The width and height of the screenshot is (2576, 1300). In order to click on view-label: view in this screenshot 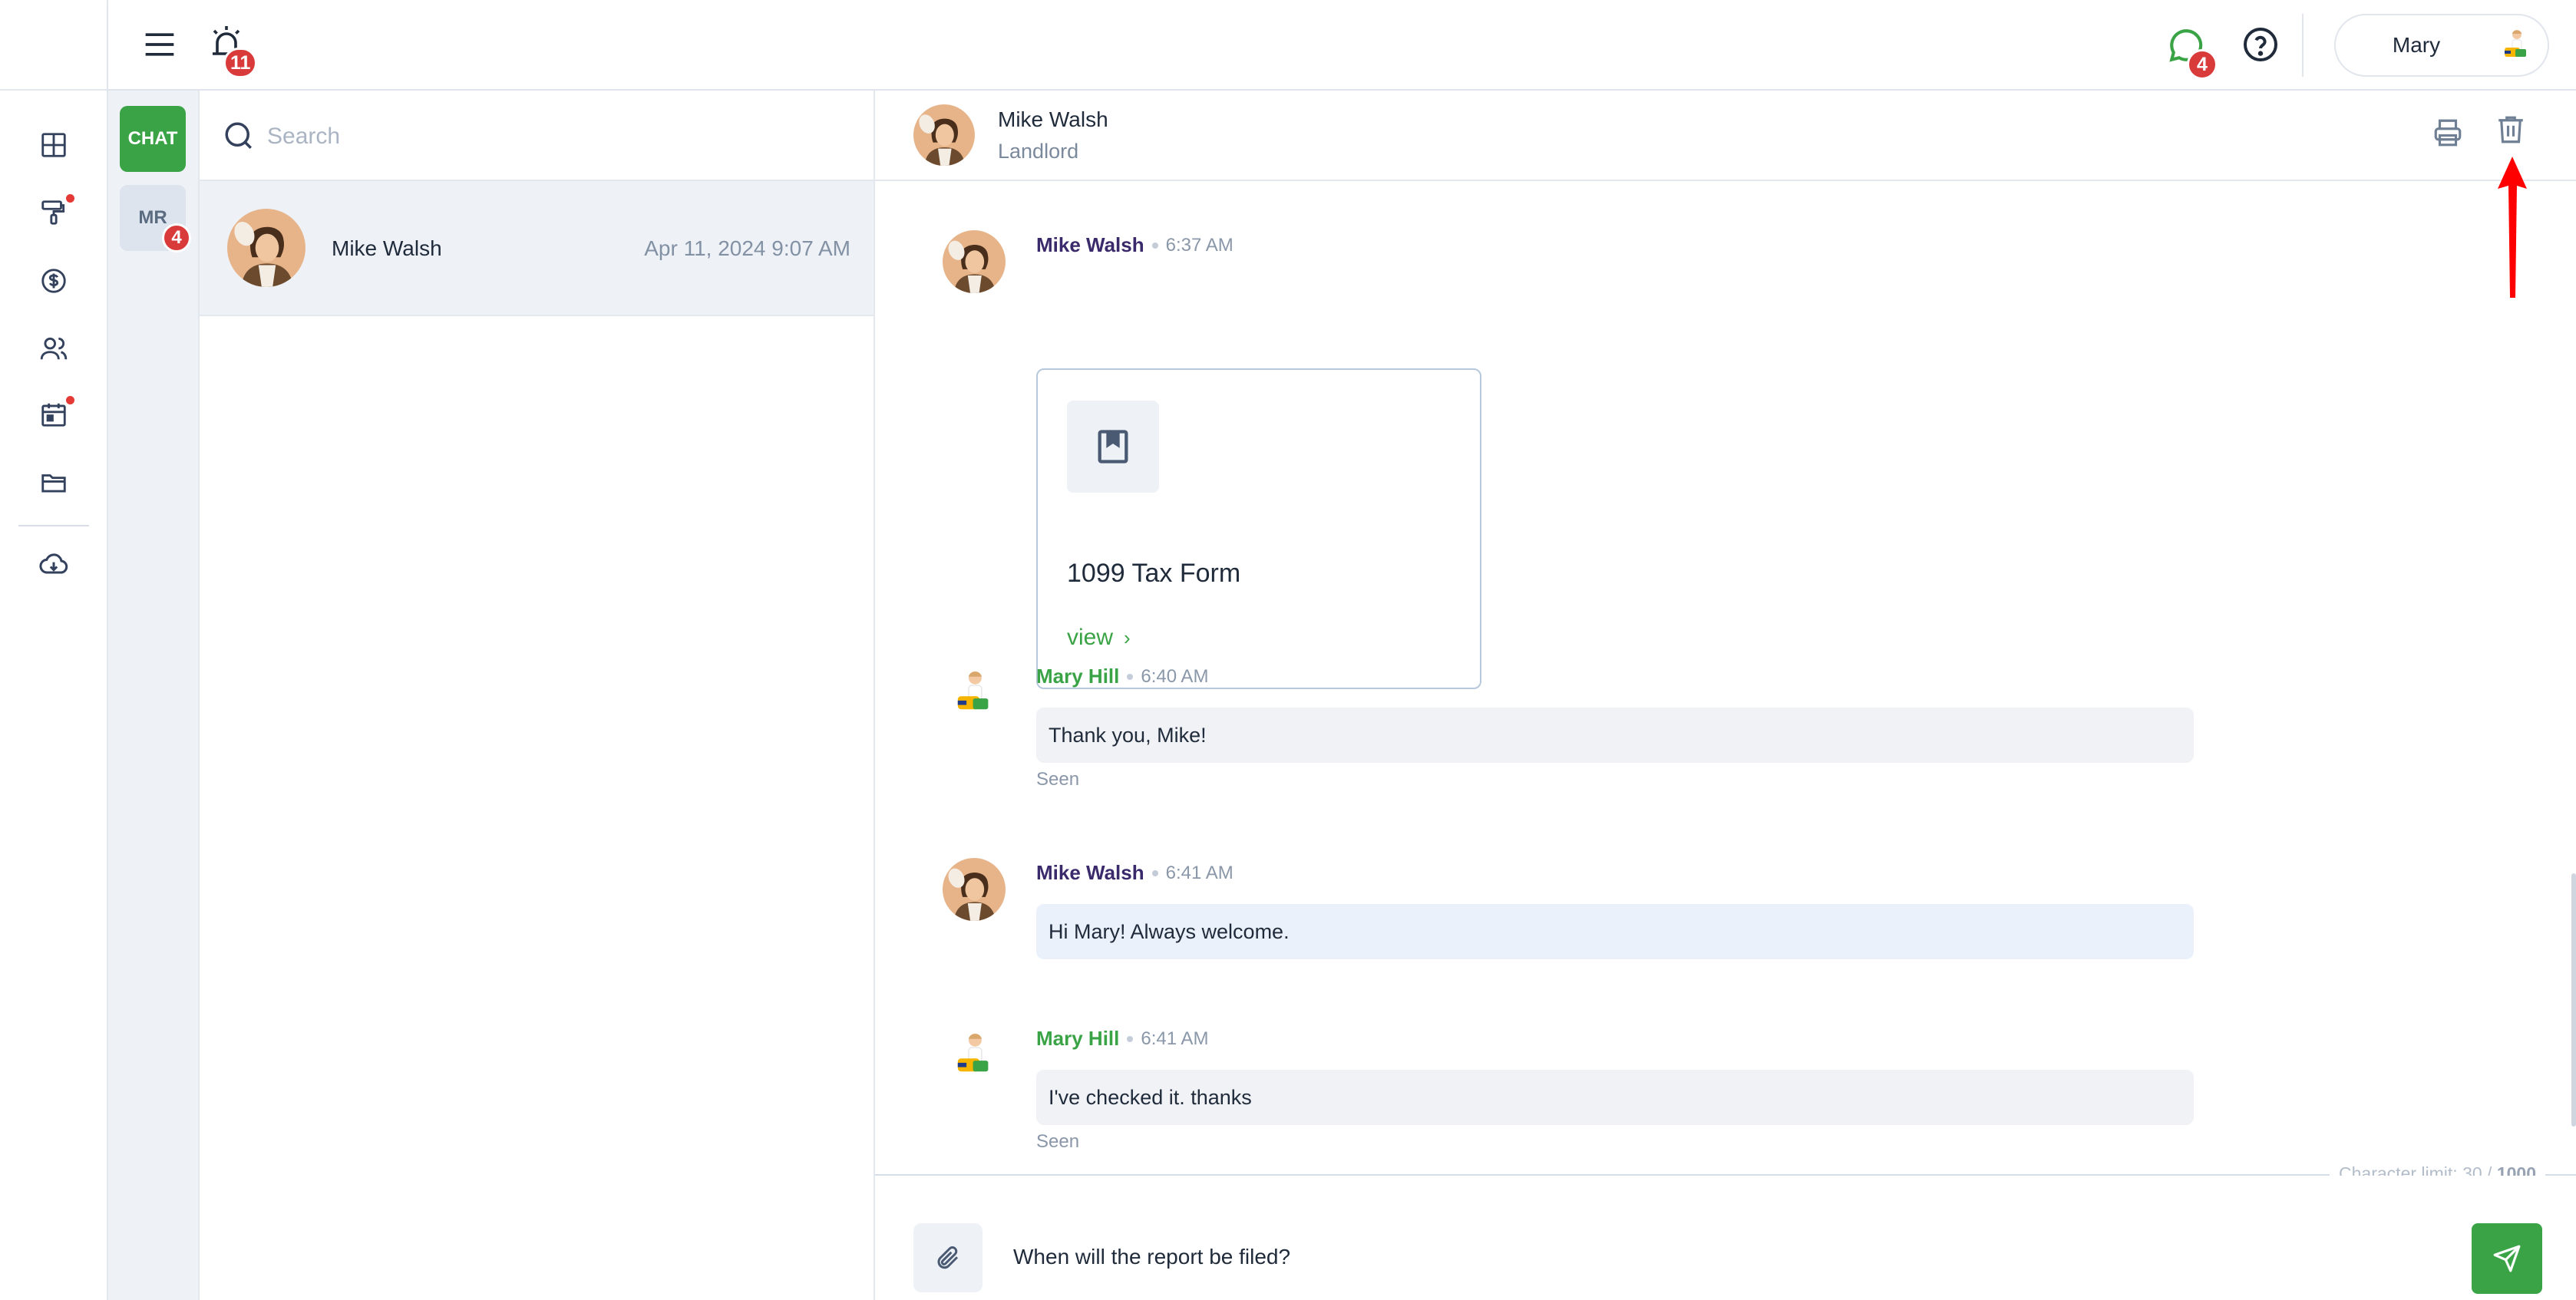, I will do `click(1090, 637)`.